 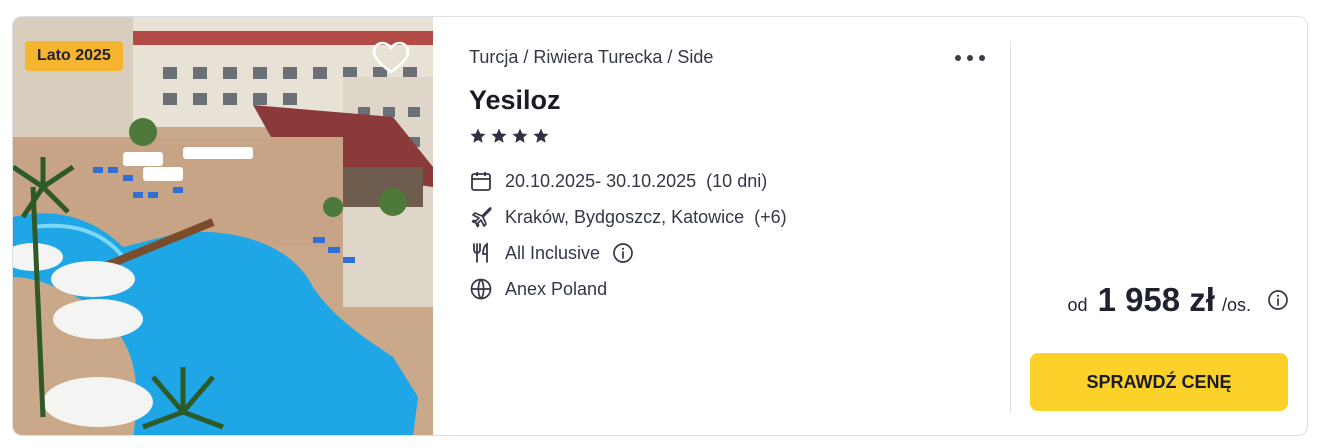 What do you see at coordinates (481, 217) in the screenshot?
I see `plane-icon` at bounding box center [481, 217].